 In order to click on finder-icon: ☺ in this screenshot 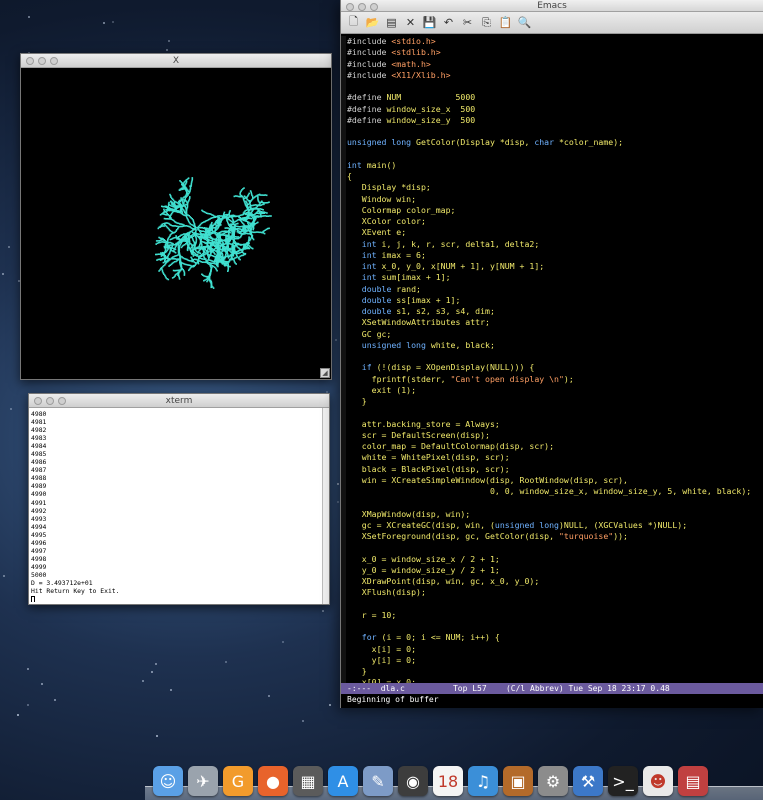, I will do `click(168, 781)`.